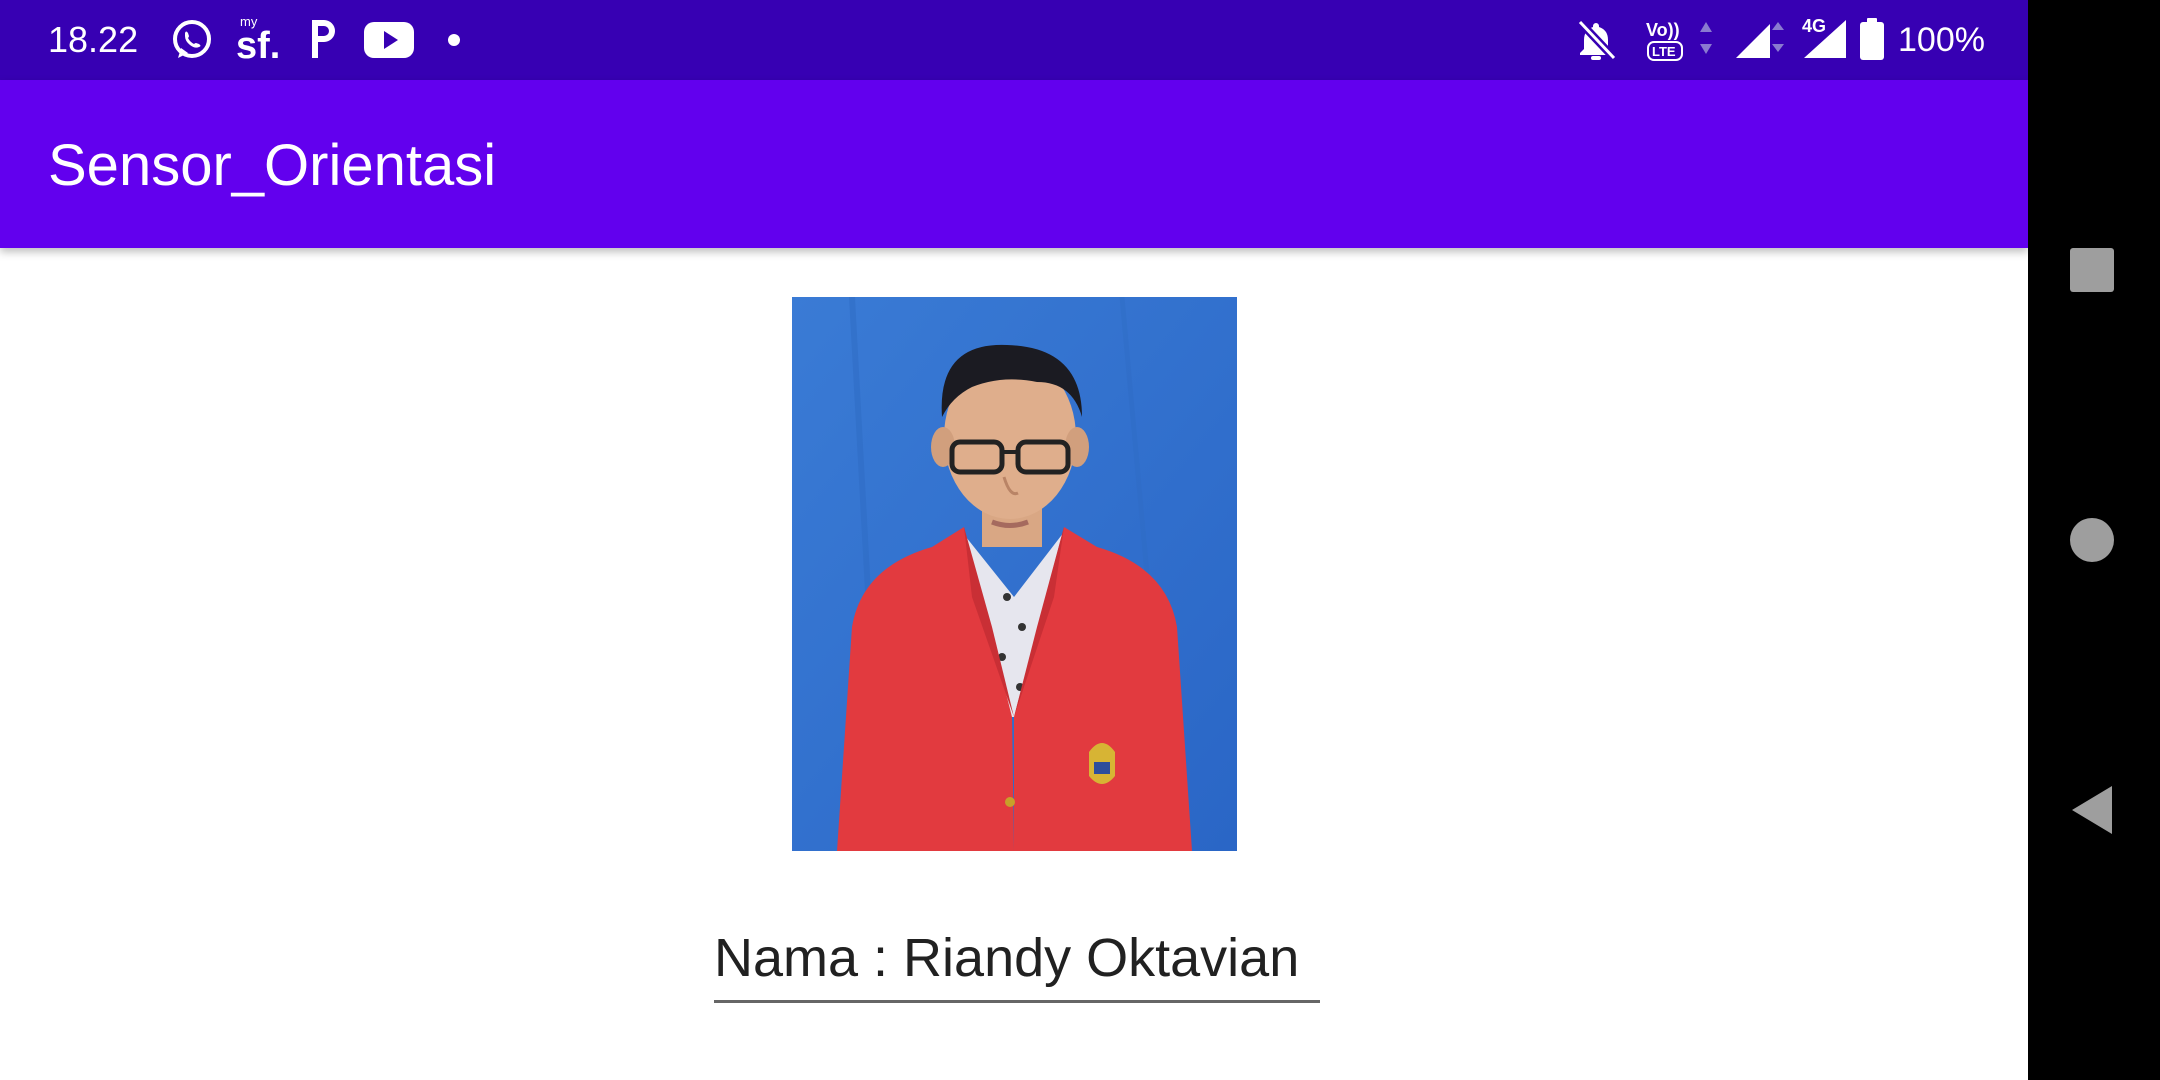 Image resolution: width=2160 pixels, height=1080 pixels. Describe the element at coordinates (1872, 42) in the screenshot. I see `battery-icon` at that location.